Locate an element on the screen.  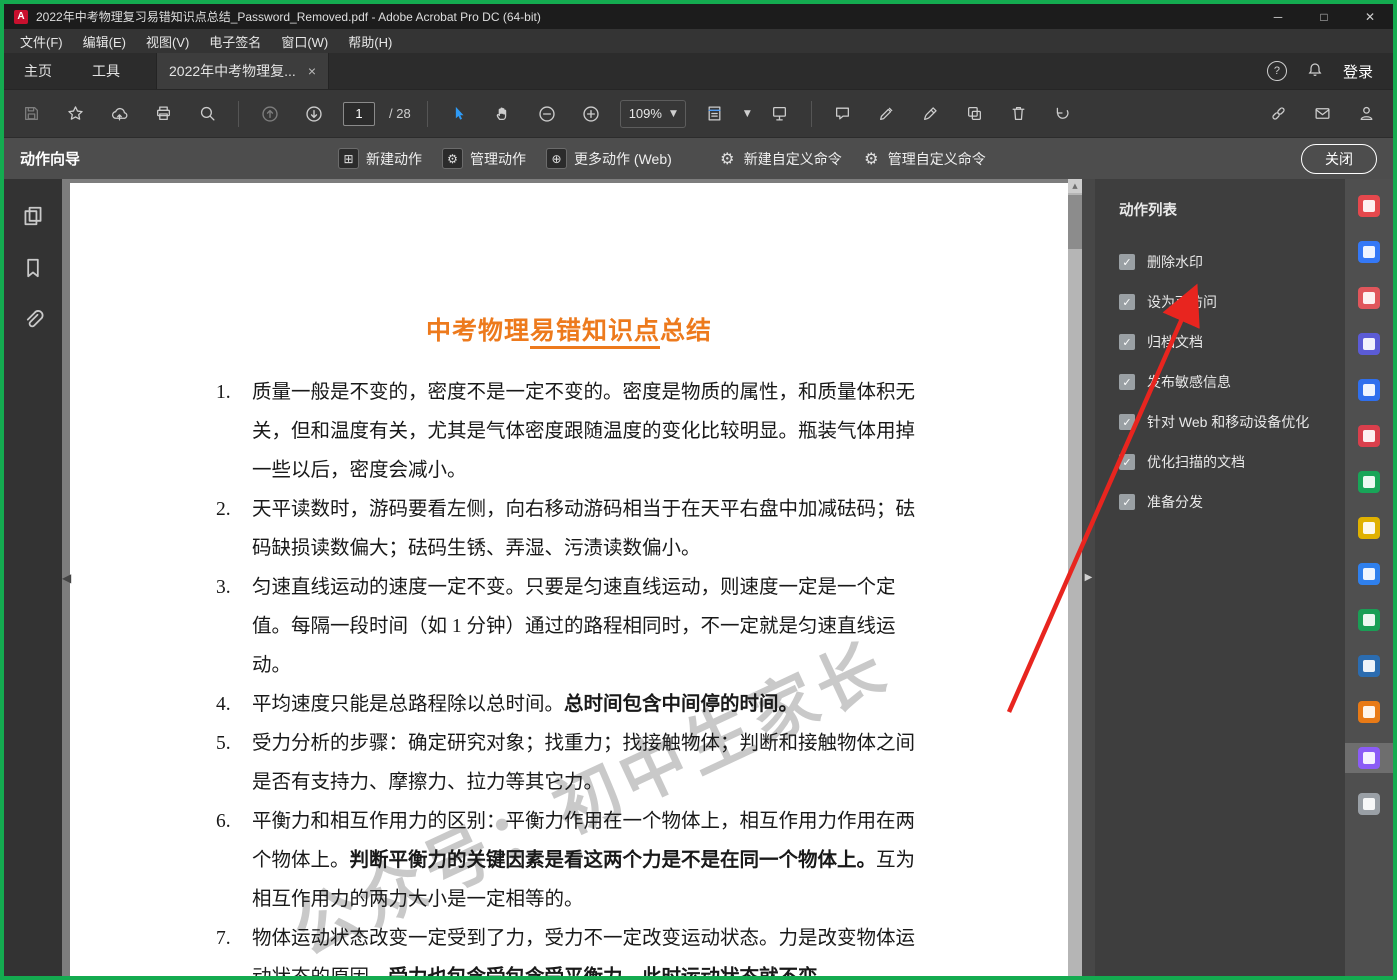
action-list-item: ✓ 优化扫描的文档 is located at coordinates (1232, 462).